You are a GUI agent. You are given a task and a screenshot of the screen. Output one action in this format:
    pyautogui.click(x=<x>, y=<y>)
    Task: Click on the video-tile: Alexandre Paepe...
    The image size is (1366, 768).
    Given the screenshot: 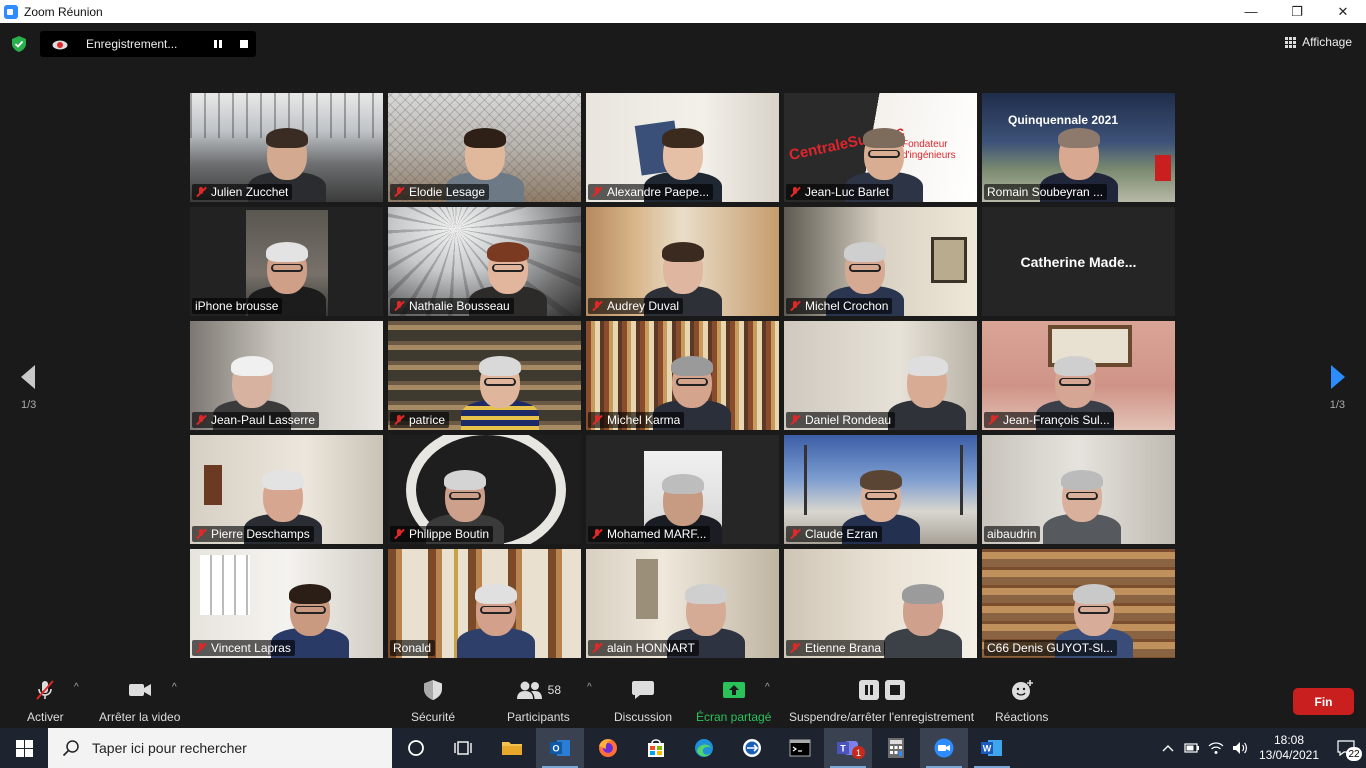 What is the action you would take?
    pyautogui.click(x=682, y=147)
    